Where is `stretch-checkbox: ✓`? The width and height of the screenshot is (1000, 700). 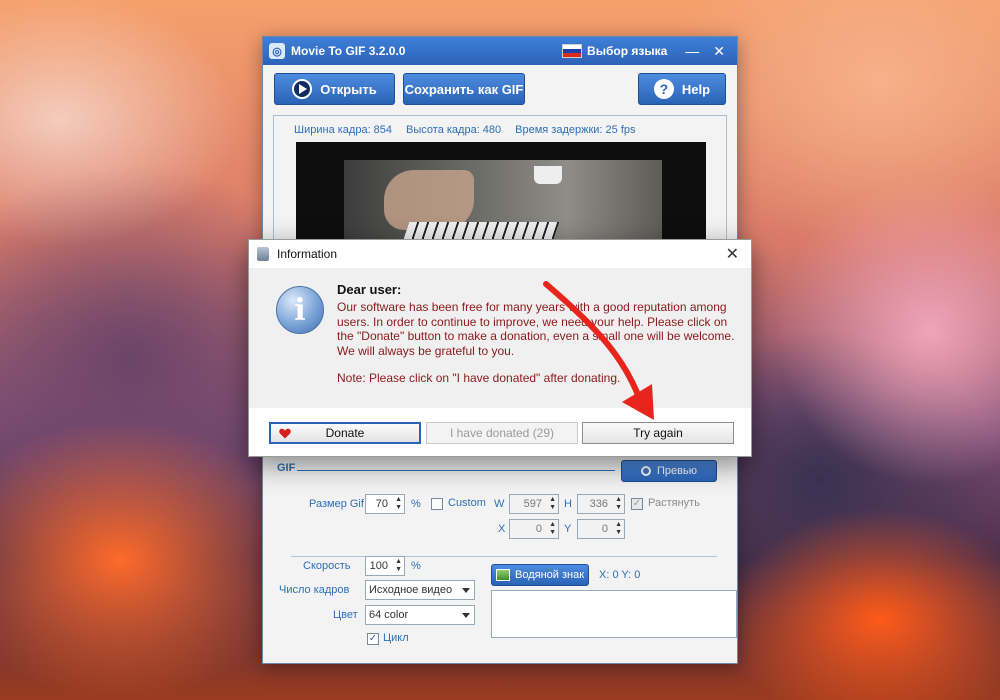 stretch-checkbox: ✓ is located at coordinates (637, 504).